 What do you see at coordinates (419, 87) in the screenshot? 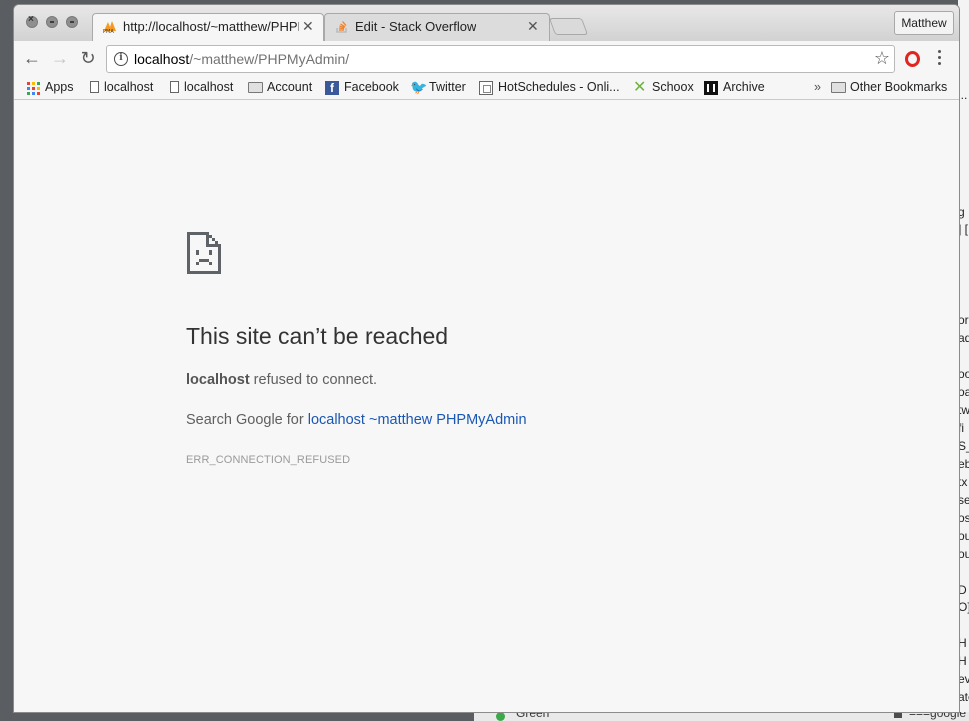
I see `twitter-icon: 🐦` at bounding box center [419, 87].